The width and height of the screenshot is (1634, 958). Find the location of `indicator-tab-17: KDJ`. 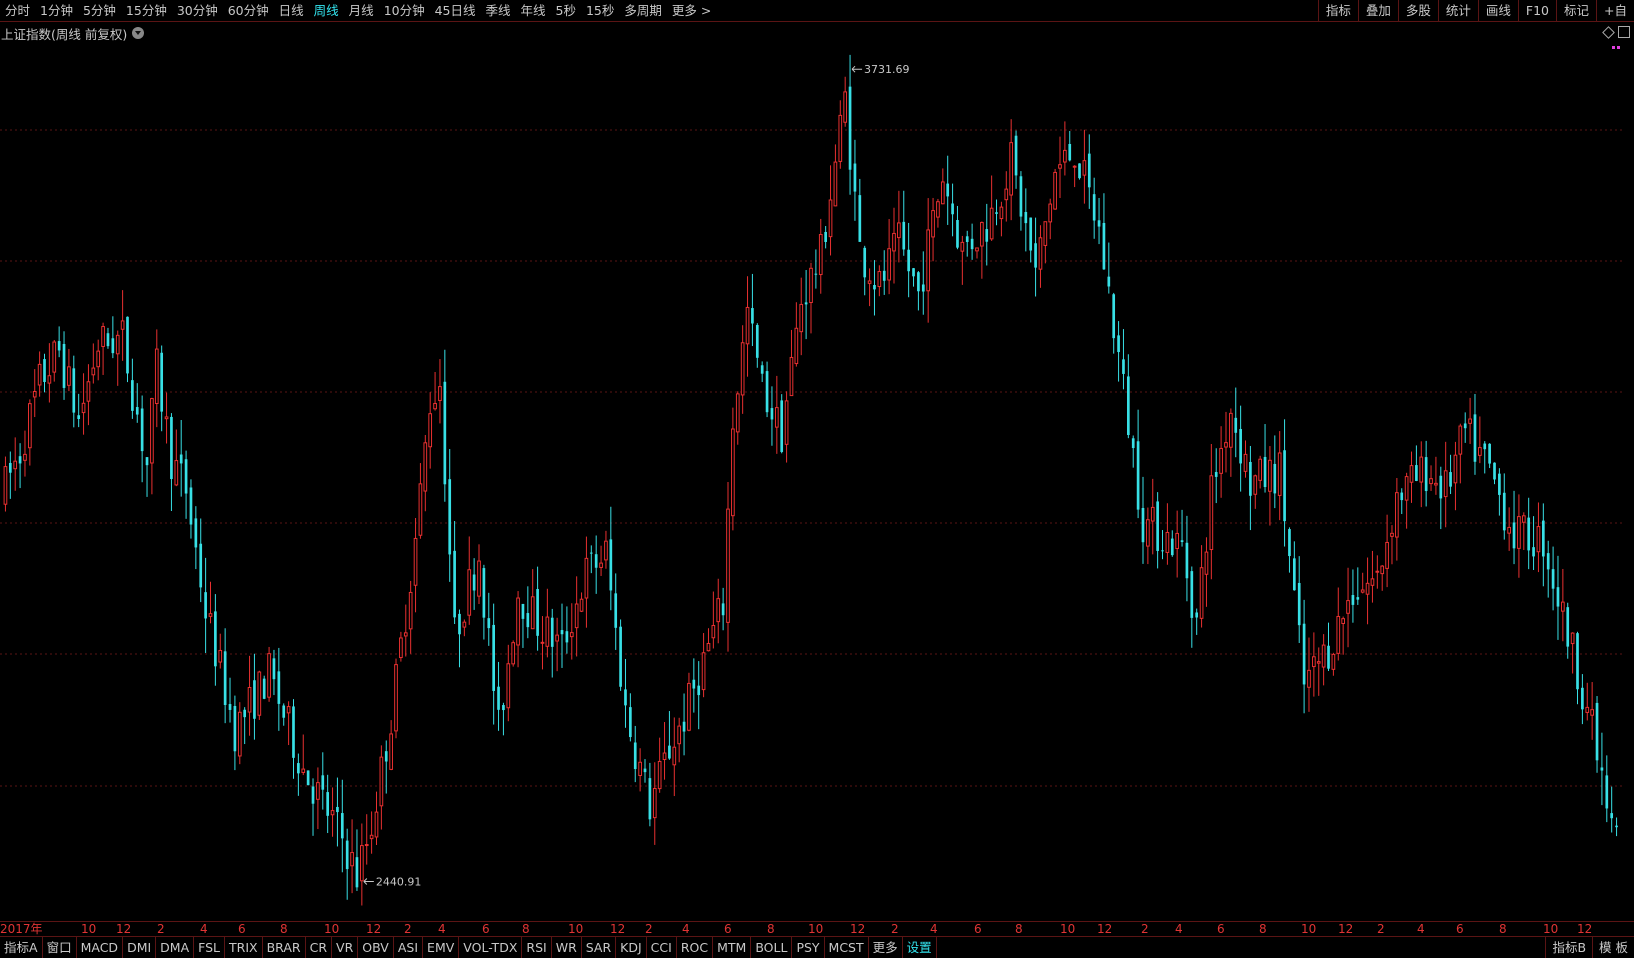

indicator-tab-17: KDJ is located at coordinates (631, 947).